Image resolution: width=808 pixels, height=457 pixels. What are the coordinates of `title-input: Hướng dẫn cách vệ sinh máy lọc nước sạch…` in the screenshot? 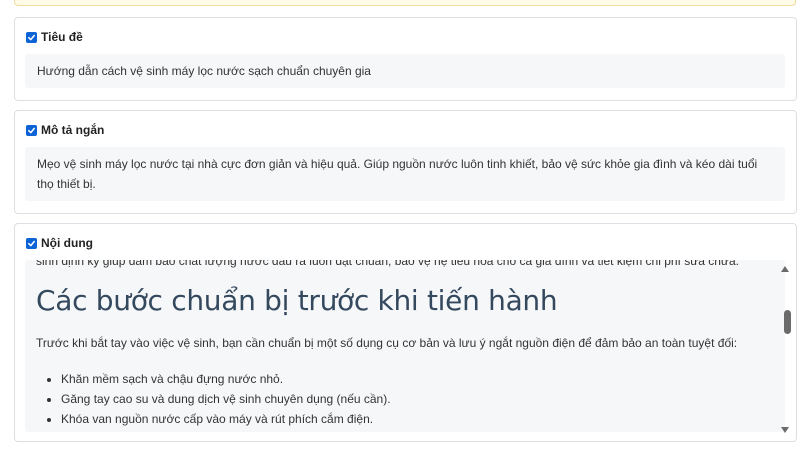 It's located at (405, 71).